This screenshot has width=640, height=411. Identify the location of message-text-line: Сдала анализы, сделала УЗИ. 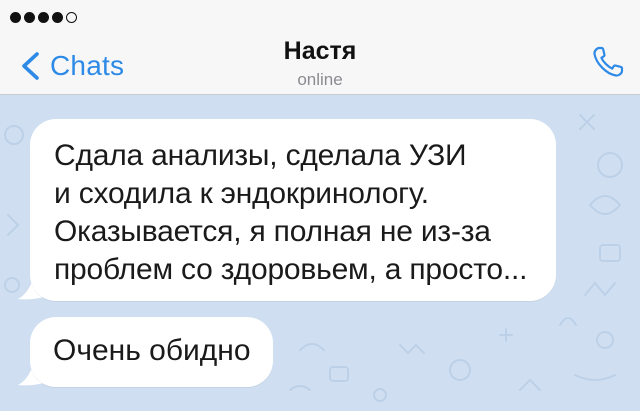
(260, 155).